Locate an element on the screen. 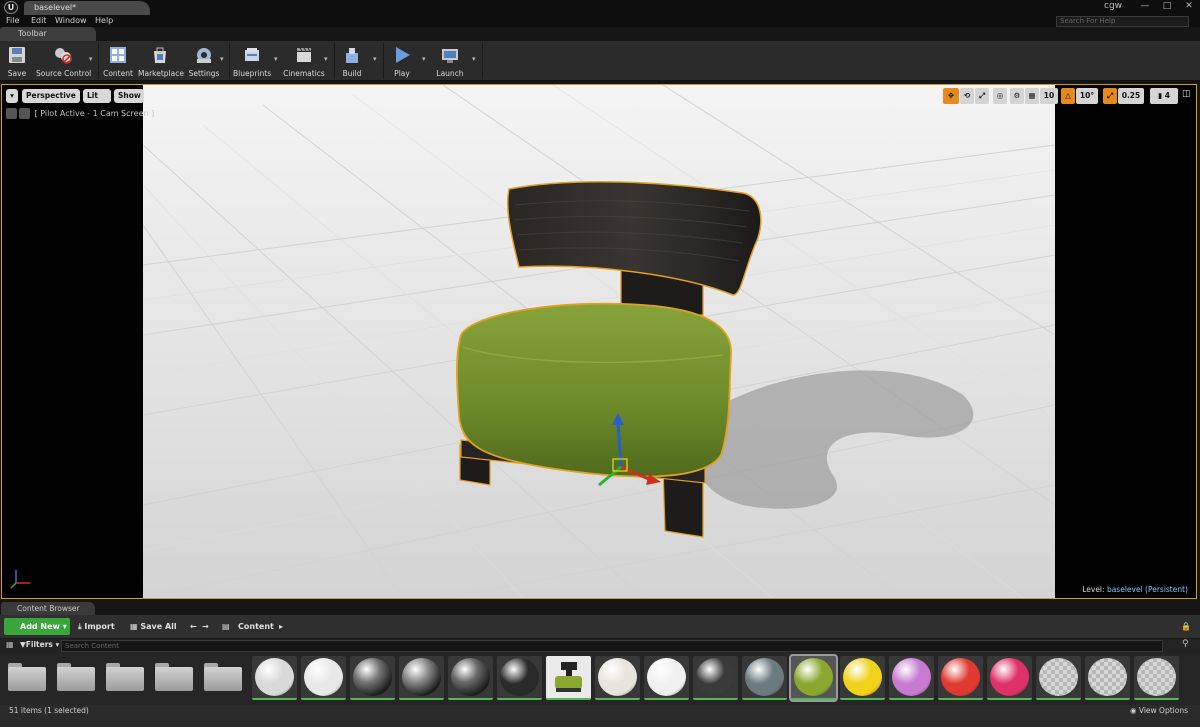 This screenshot has height=727, width=1200. scale-tool-icon: ⤢ is located at coordinates (982, 96).